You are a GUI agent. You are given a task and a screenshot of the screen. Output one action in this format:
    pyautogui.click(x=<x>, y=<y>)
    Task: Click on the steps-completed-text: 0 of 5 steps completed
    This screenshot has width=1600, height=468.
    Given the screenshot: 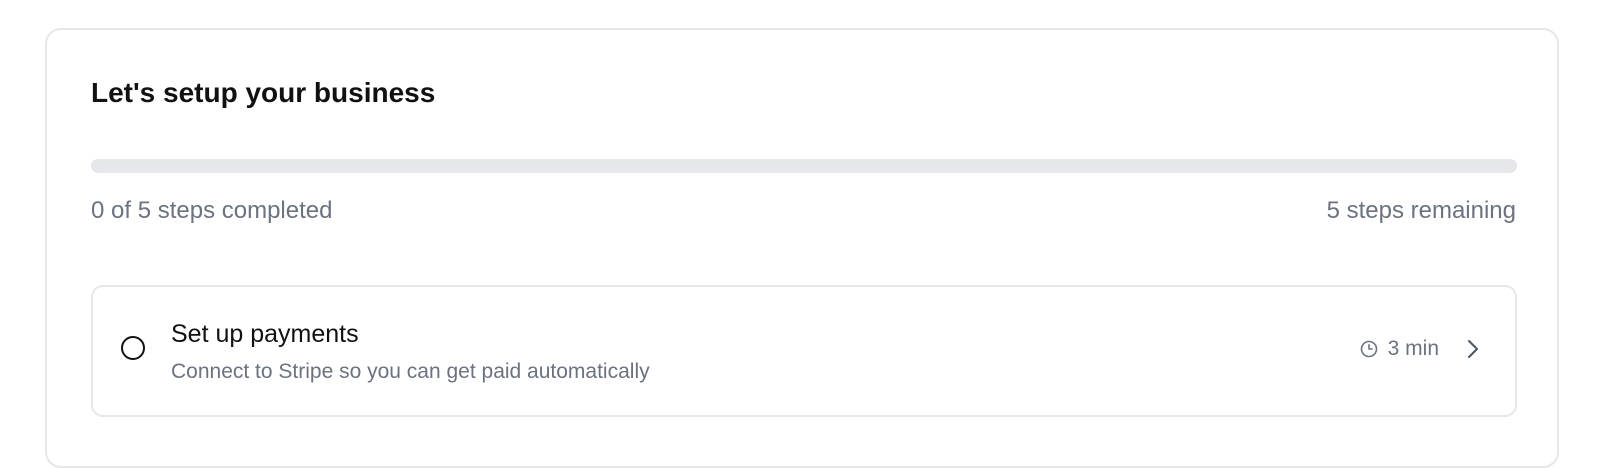 What is the action you would take?
    pyautogui.click(x=212, y=210)
    